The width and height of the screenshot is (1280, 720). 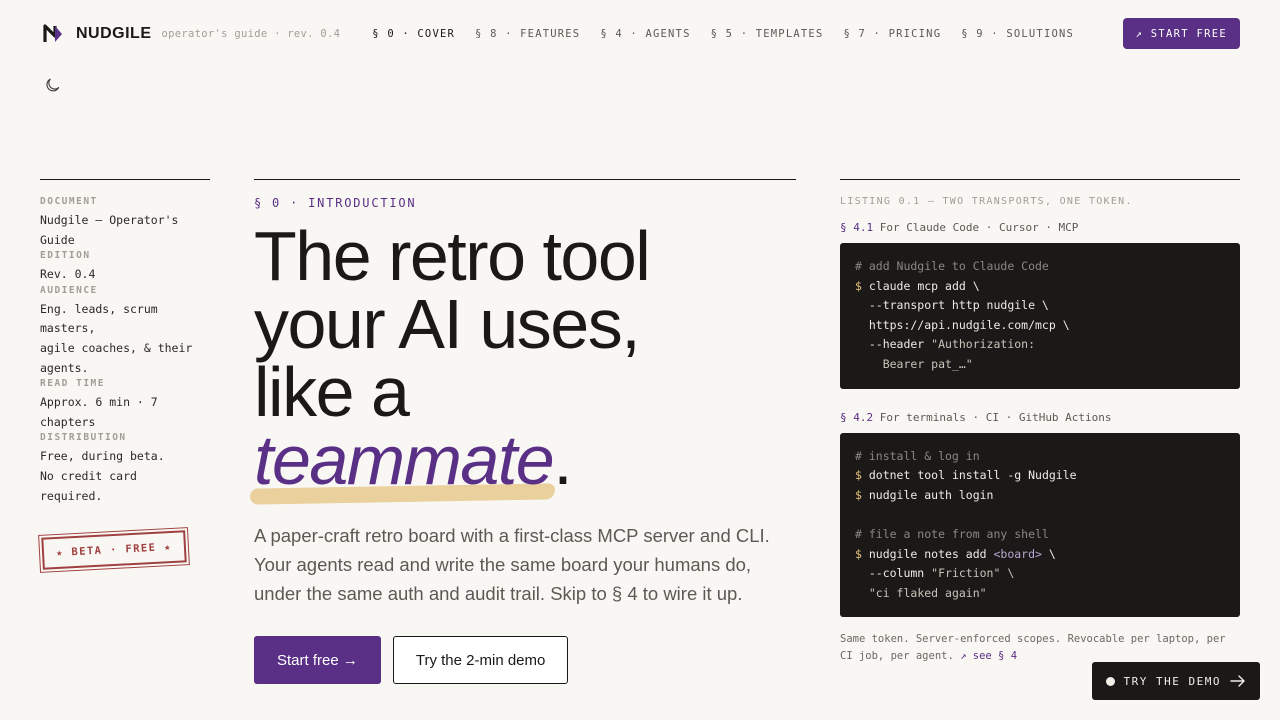 I want to click on meta-label: READ TIME, so click(x=72, y=384).